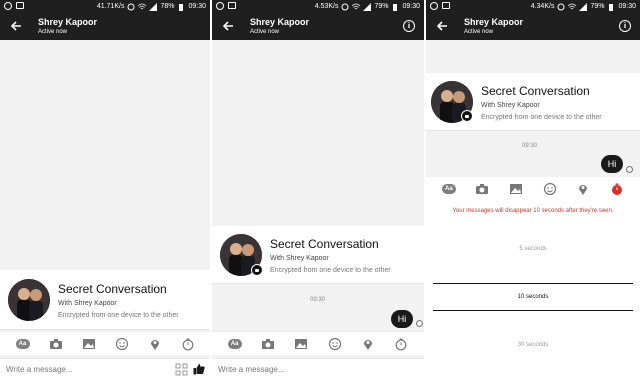  What do you see at coordinates (542, 6) in the screenshot?
I see `network-speed: 4.34K/s` at bounding box center [542, 6].